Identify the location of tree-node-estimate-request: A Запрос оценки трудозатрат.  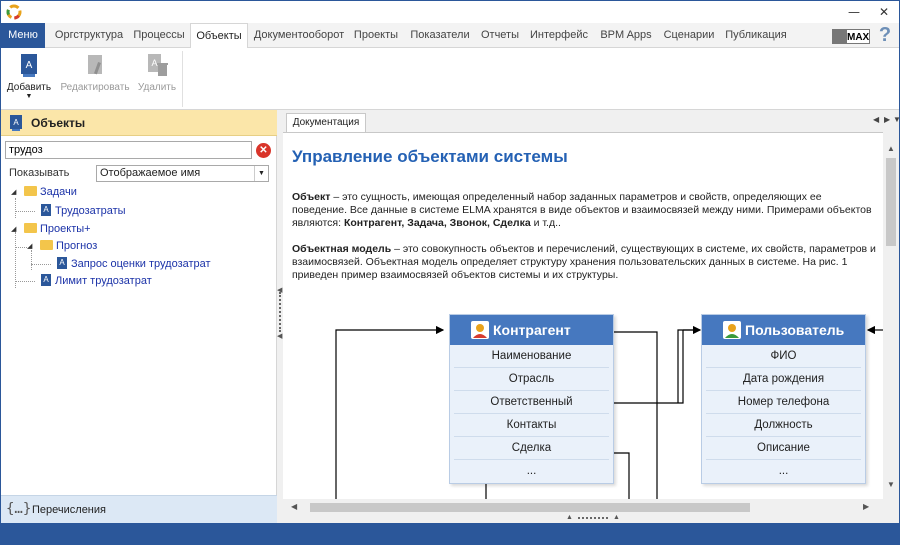
(134, 264).